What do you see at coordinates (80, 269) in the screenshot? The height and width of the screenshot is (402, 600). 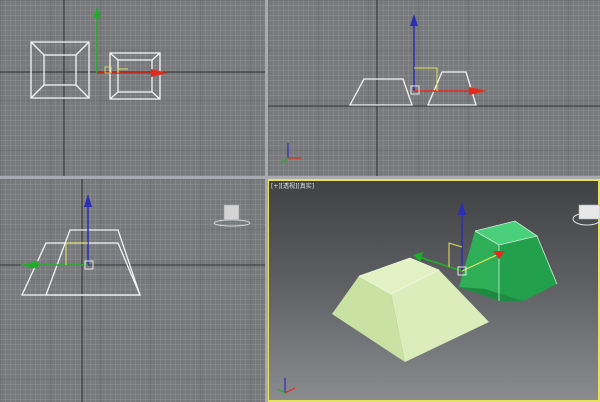 I see `frustum-wireframe-left-front` at bounding box center [80, 269].